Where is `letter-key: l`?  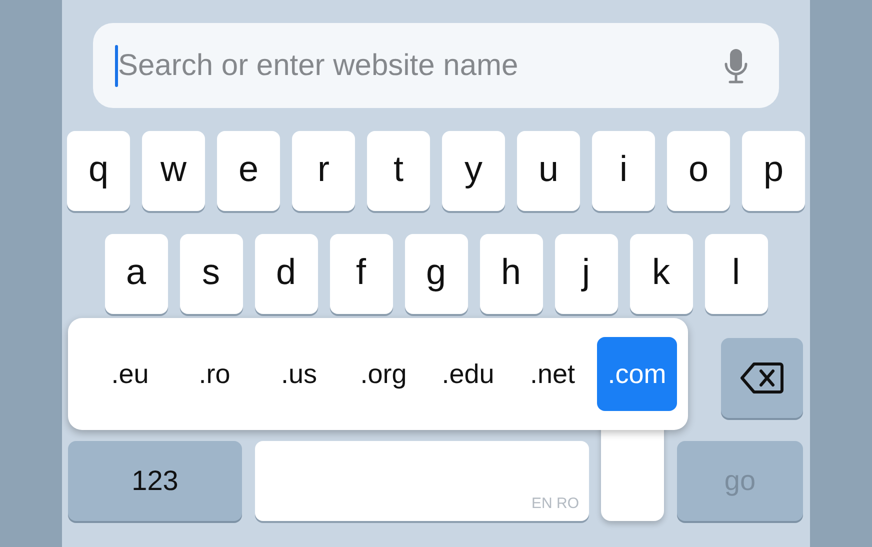 letter-key: l is located at coordinates (736, 274).